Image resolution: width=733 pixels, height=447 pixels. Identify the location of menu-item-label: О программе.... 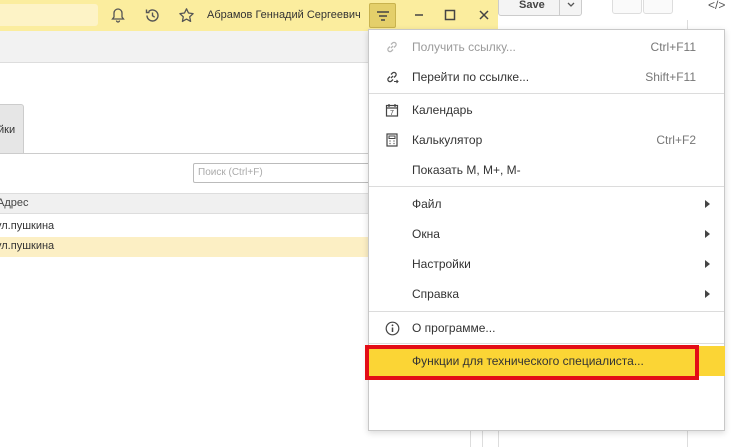
(454, 328).